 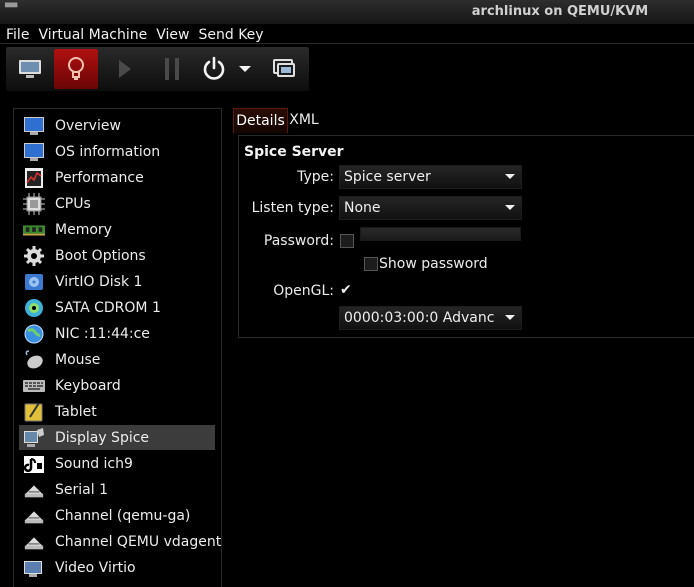 What do you see at coordinates (34, 490) in the screenshot?
I see `serial-icon` at bounding box center [34, 490].